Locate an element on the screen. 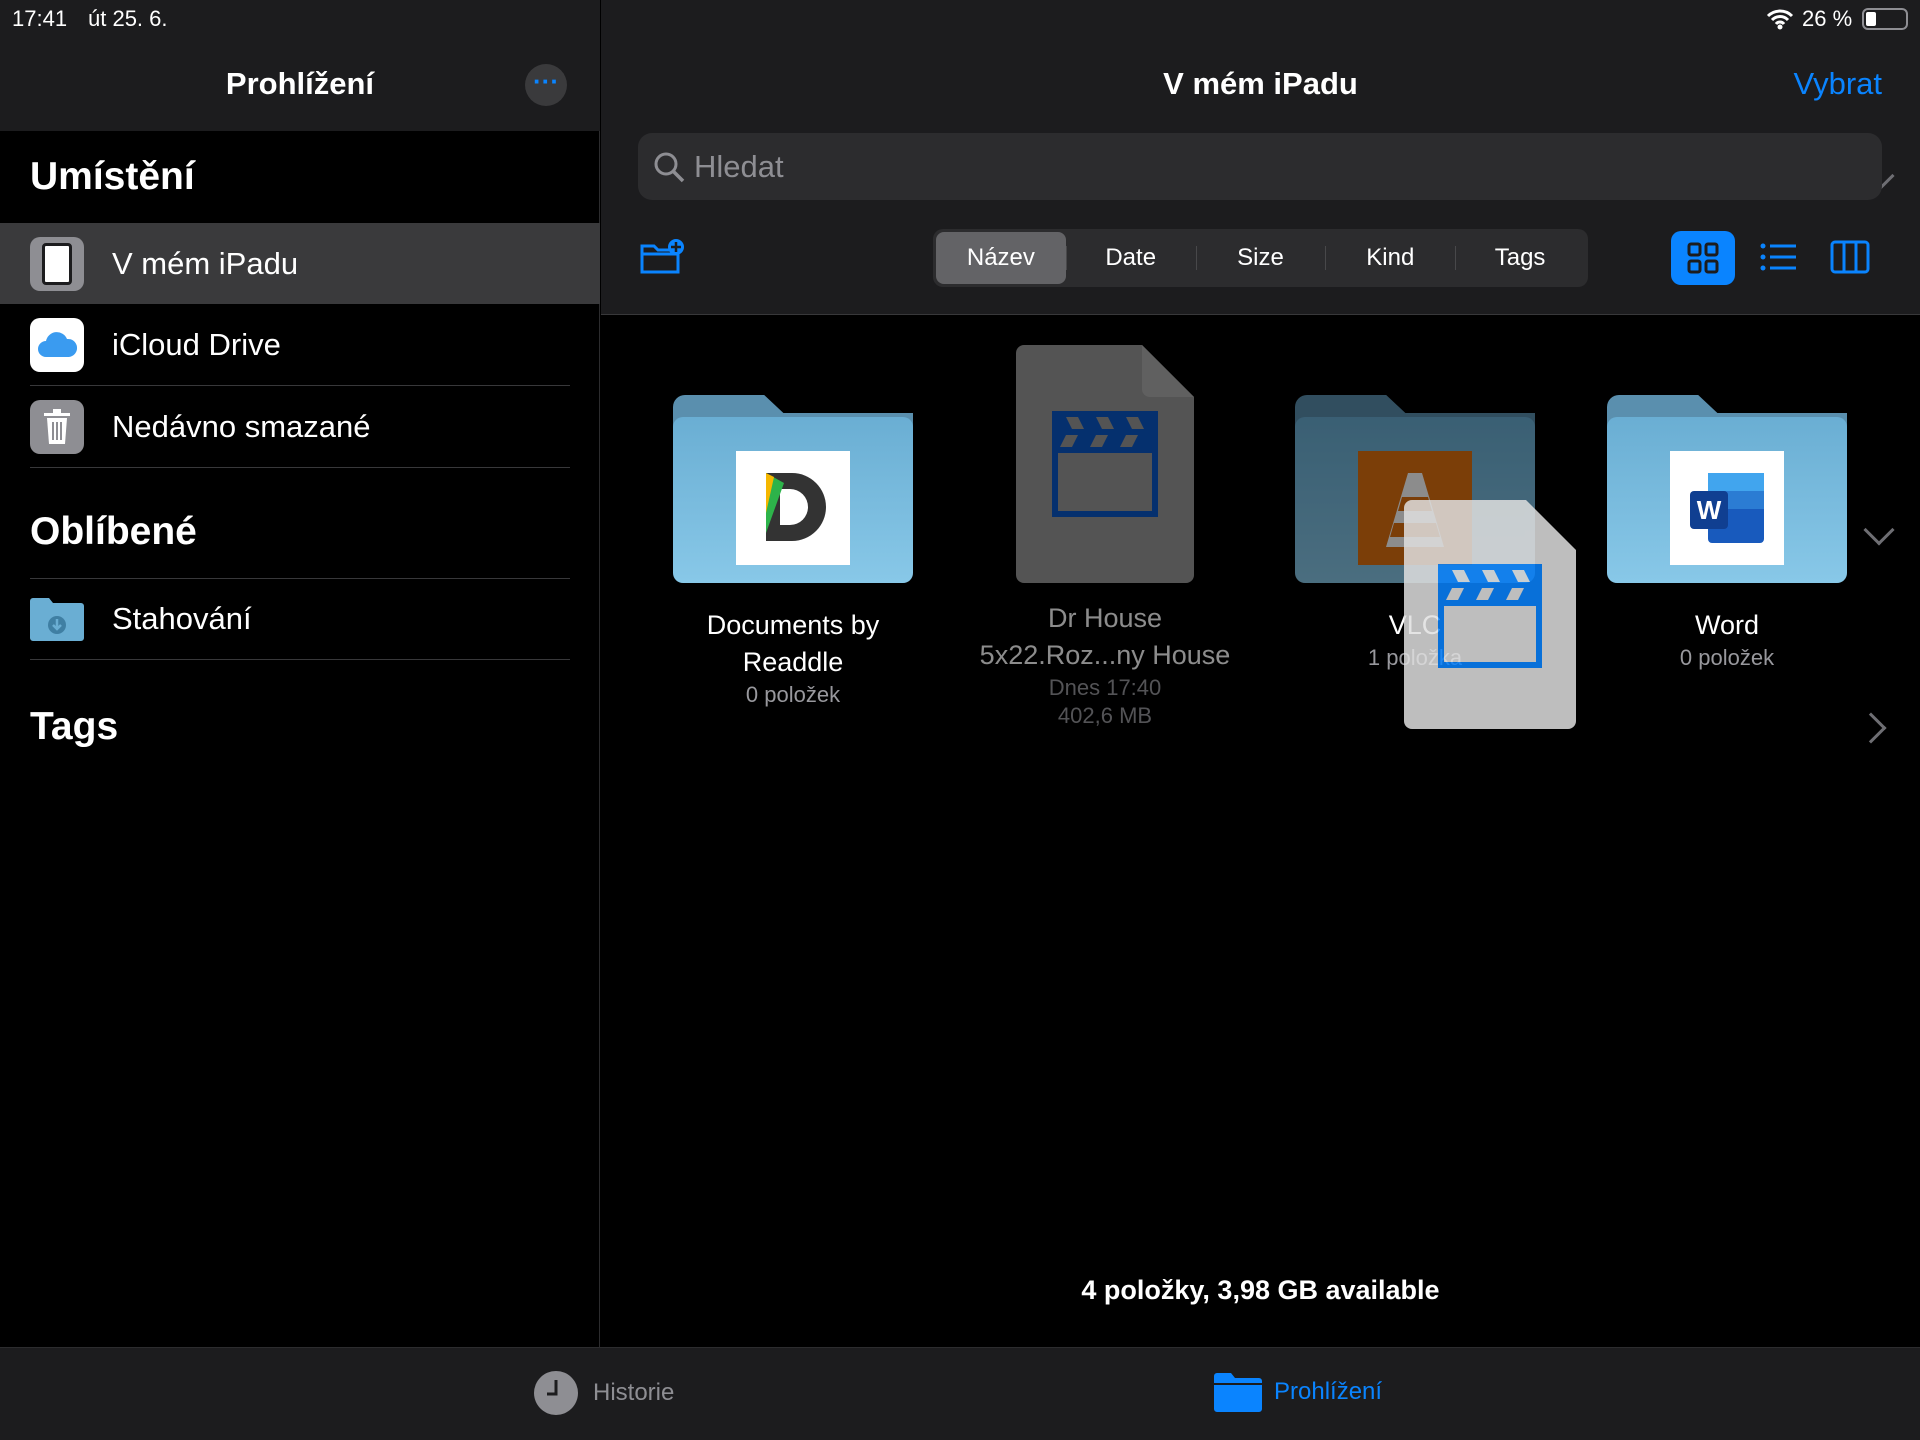 The height and width of the screenshot is (1440, 1920). sidebar-item-label: Nedávno smazané is located at coordinates (241, 426).